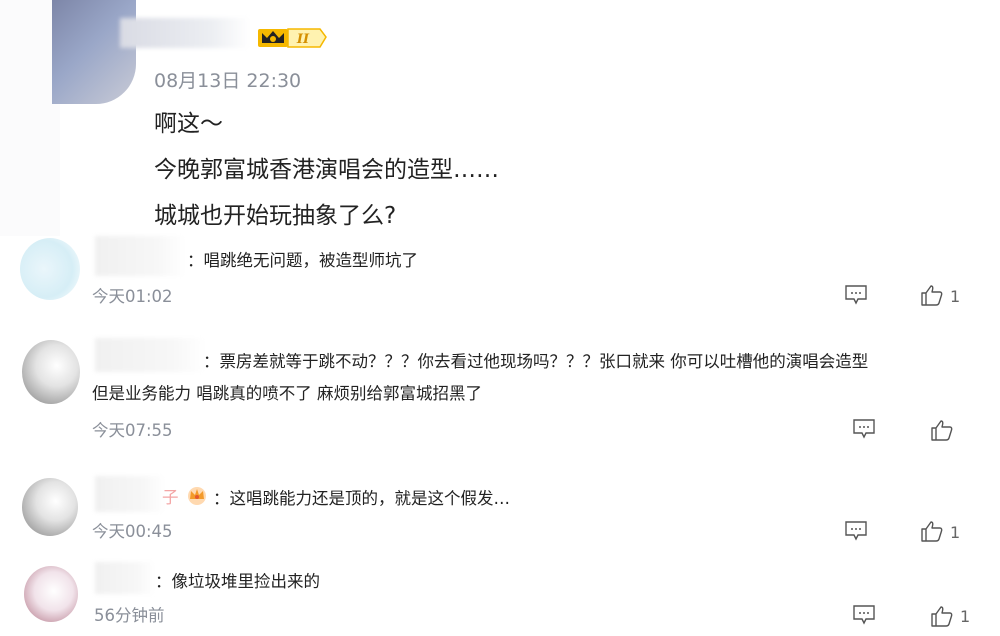  Describe the element at coordinates (303, 39) in the screenshot. I see `badge-level: II` at that location.